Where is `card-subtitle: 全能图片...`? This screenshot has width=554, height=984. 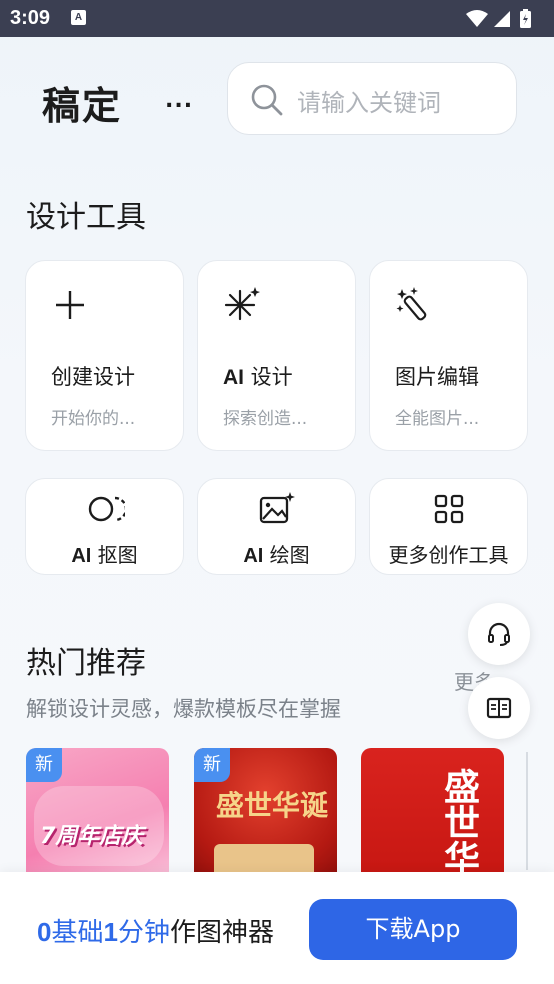
card-subtitle: 全能图片... is located at coordinates (437, 419).